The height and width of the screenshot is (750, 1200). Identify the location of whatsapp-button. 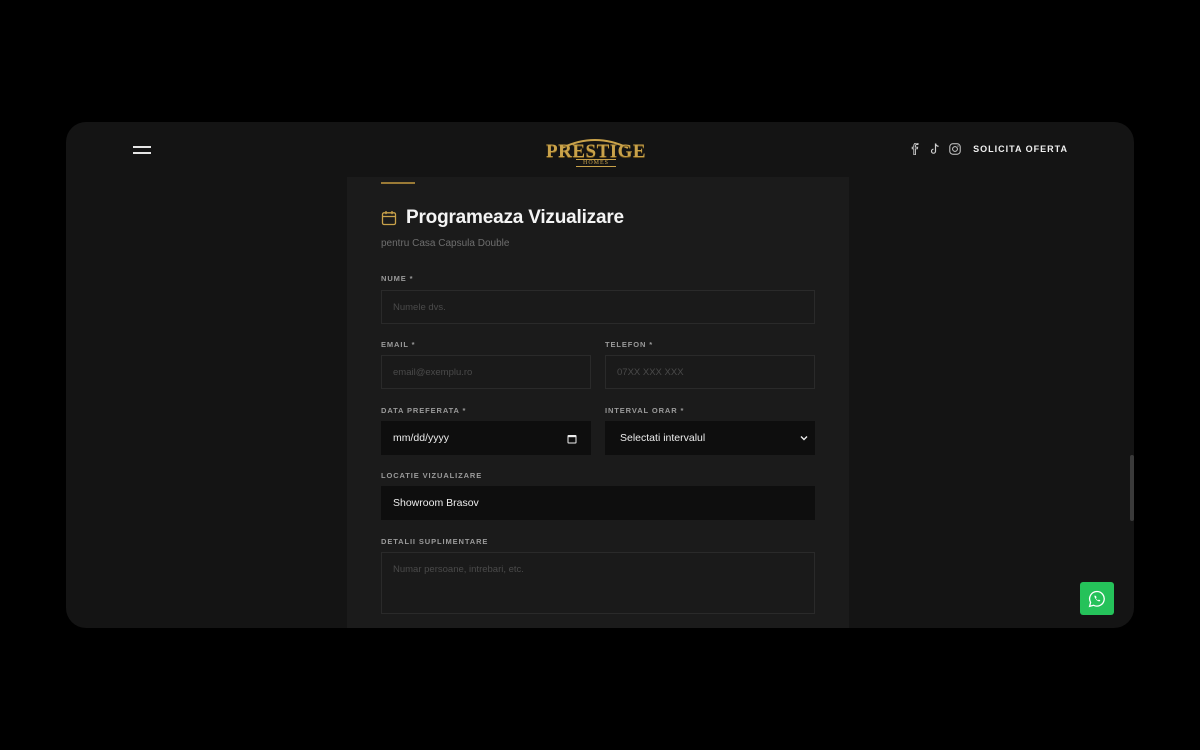
(1097, 598).